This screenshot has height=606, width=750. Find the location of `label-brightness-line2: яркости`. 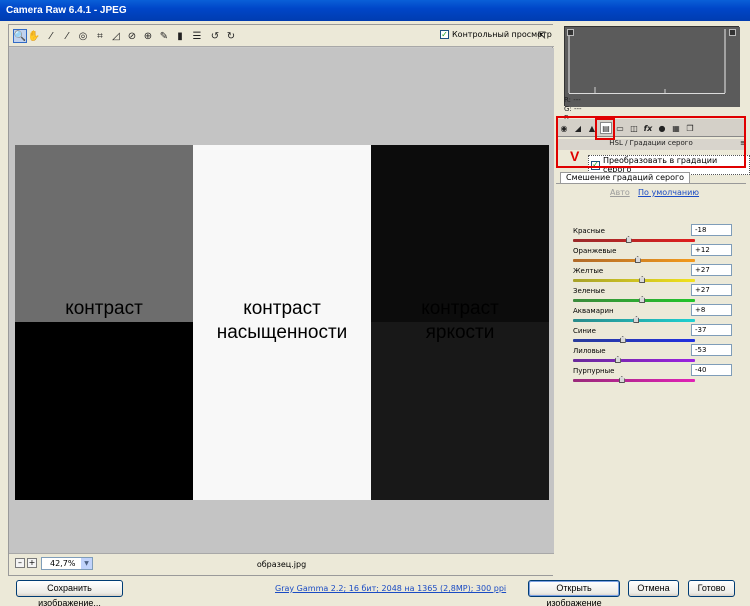

label-brightness-line2: яркости is located at coordinates (460, 332).